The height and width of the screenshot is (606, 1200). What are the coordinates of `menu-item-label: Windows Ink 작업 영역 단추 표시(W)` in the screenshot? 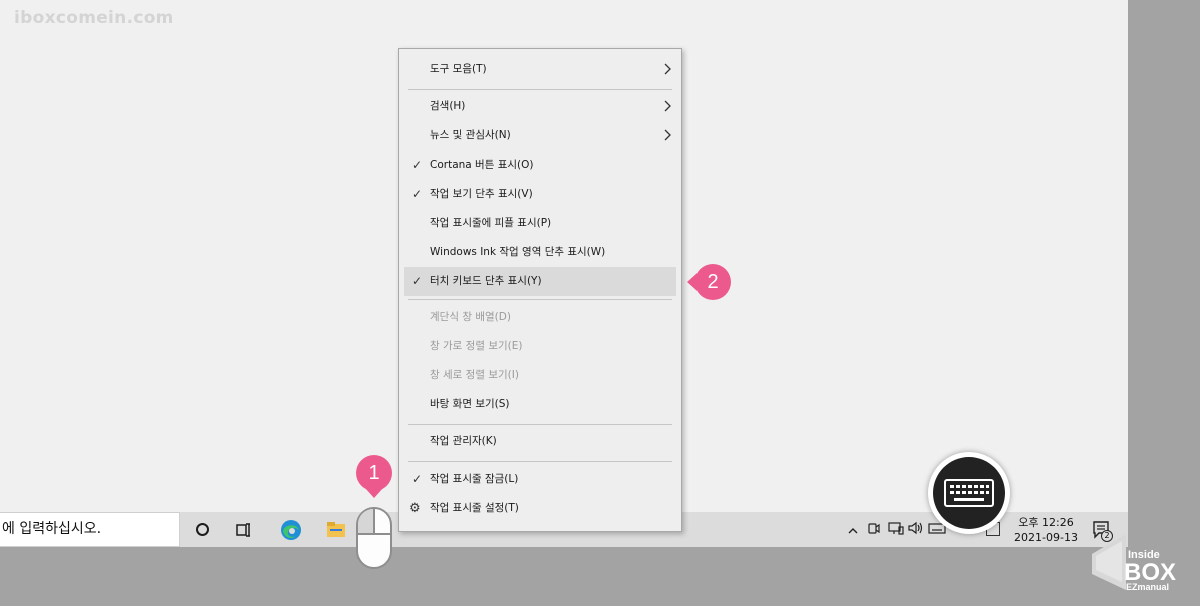 It's located at (518, 252).